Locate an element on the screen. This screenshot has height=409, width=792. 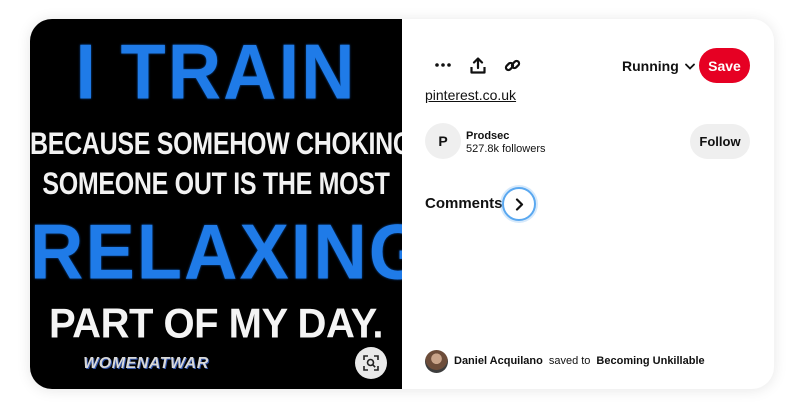
pin-text-line-3: PART OF MY DAY. is located at coordinates (216, 324).